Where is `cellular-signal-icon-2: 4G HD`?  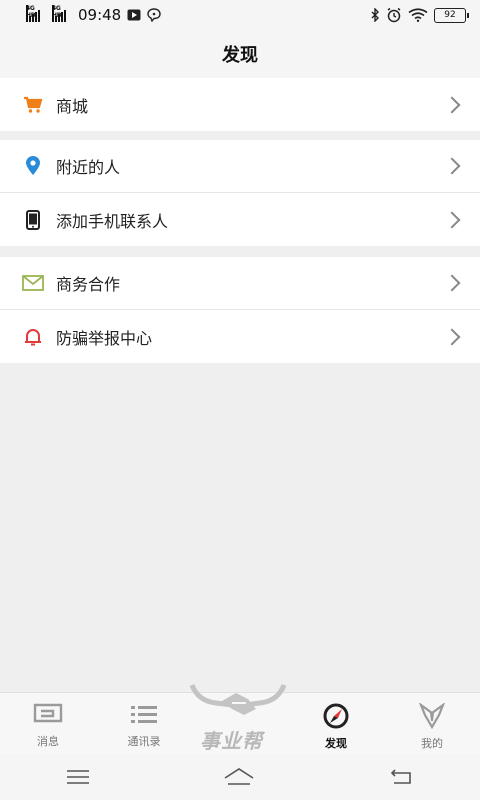
cellular-signal-icon-2: 4G HD is located at coordinates (59, 13).